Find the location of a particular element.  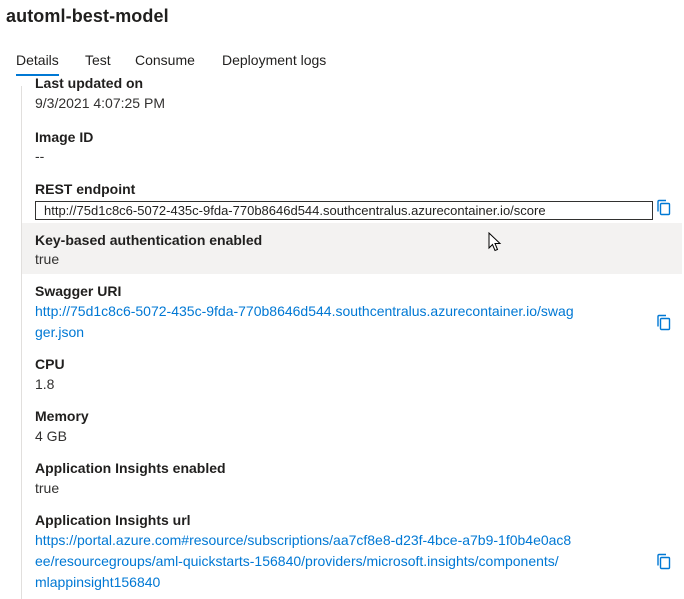

memory-label: Memory is located at coordinates (62, 416).